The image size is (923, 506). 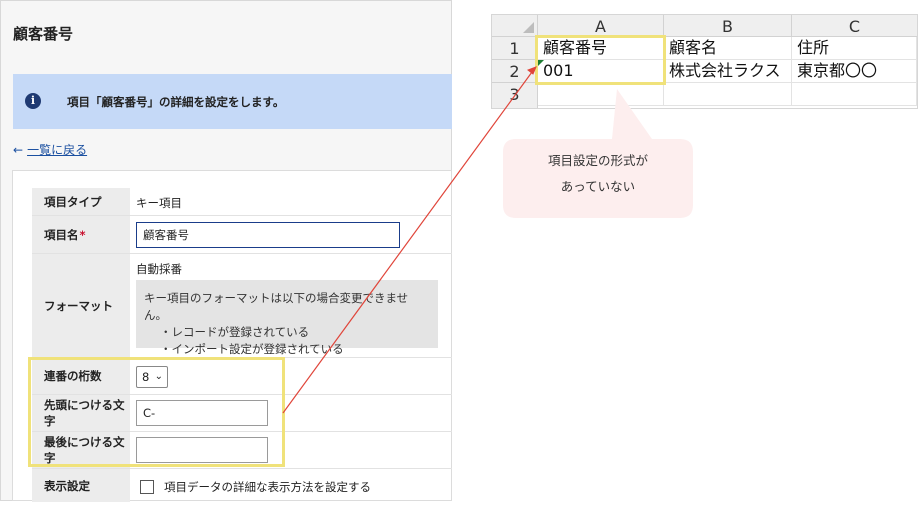 I want to click on callout-text: 項目設定の形式が あっていない, so click(x=598, y=174).